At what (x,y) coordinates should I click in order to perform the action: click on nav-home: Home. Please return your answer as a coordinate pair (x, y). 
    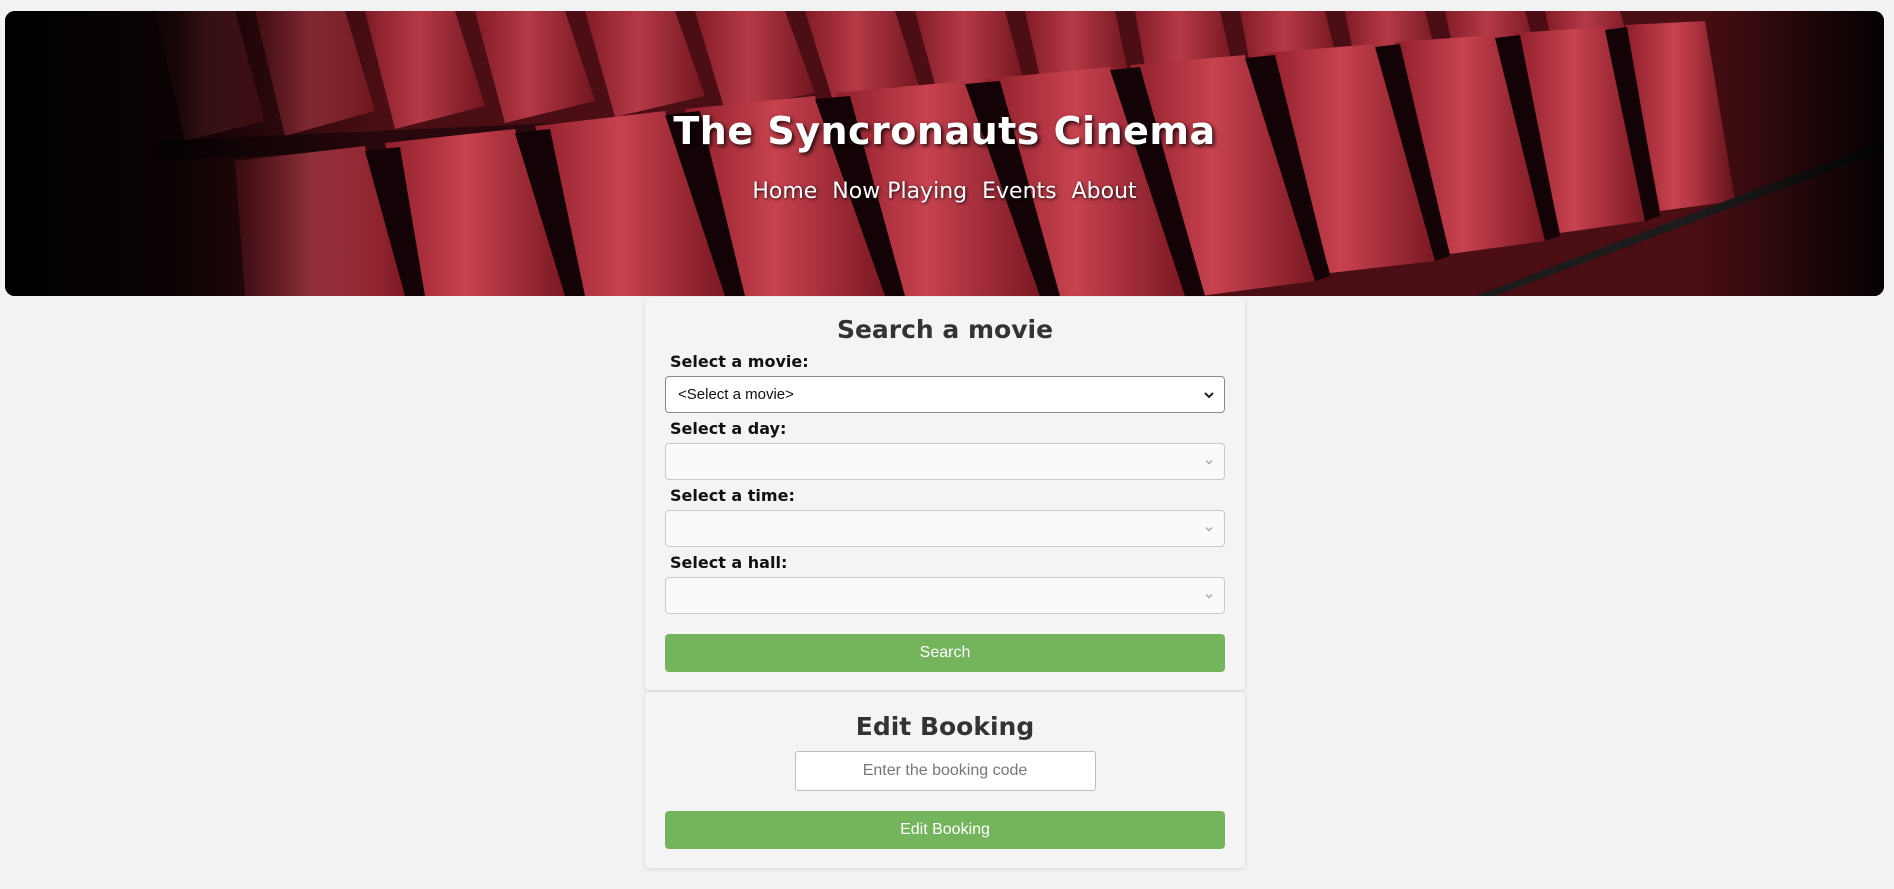
    Looking at the image, I should click on (784, 191).